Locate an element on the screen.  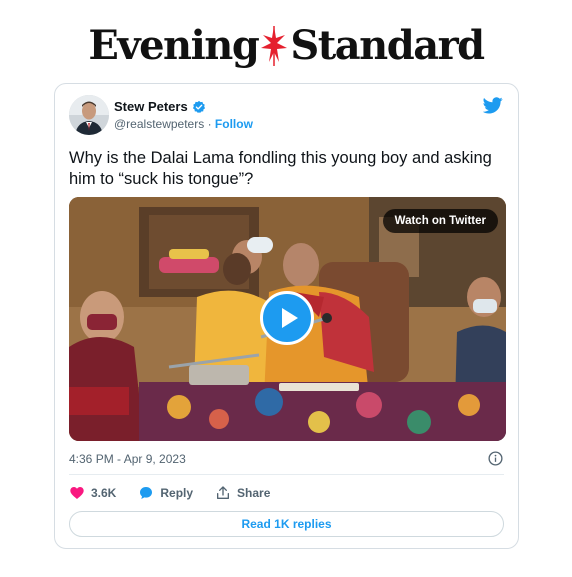
share-label: Share is located at coordinates (254, 493).